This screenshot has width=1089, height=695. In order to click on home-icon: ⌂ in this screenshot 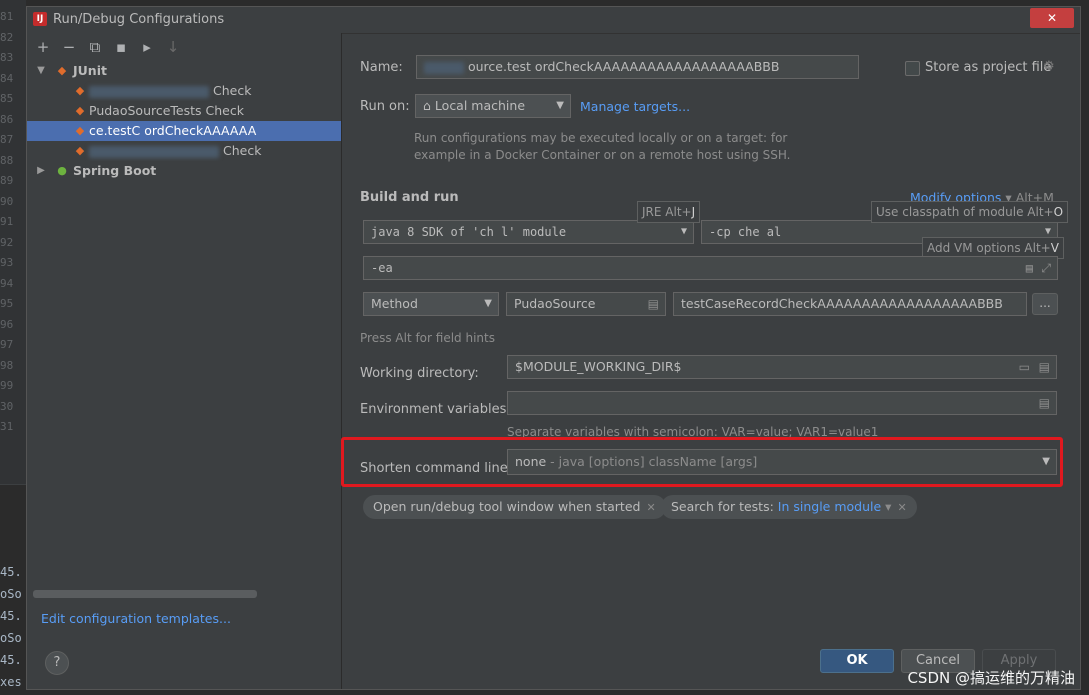, I will do `click(427, 105)`.